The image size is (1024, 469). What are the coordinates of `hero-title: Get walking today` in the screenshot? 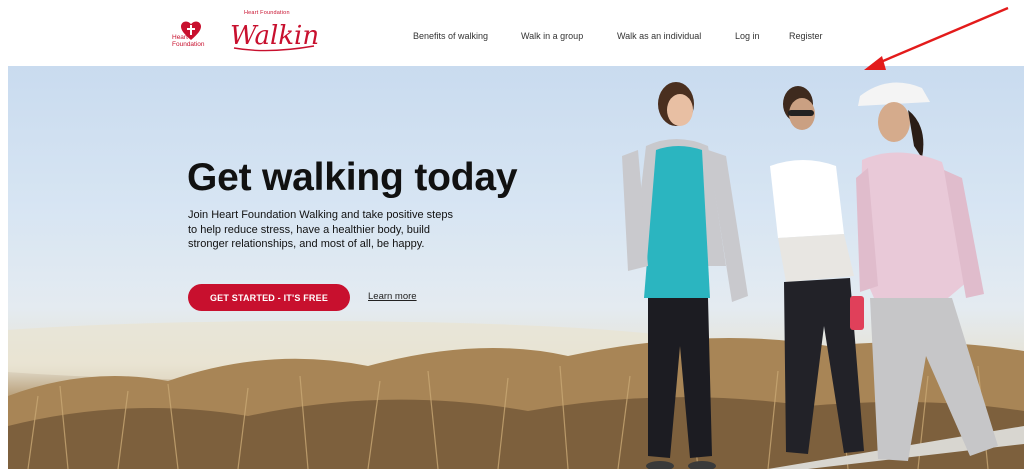 It's located at (352, 177).